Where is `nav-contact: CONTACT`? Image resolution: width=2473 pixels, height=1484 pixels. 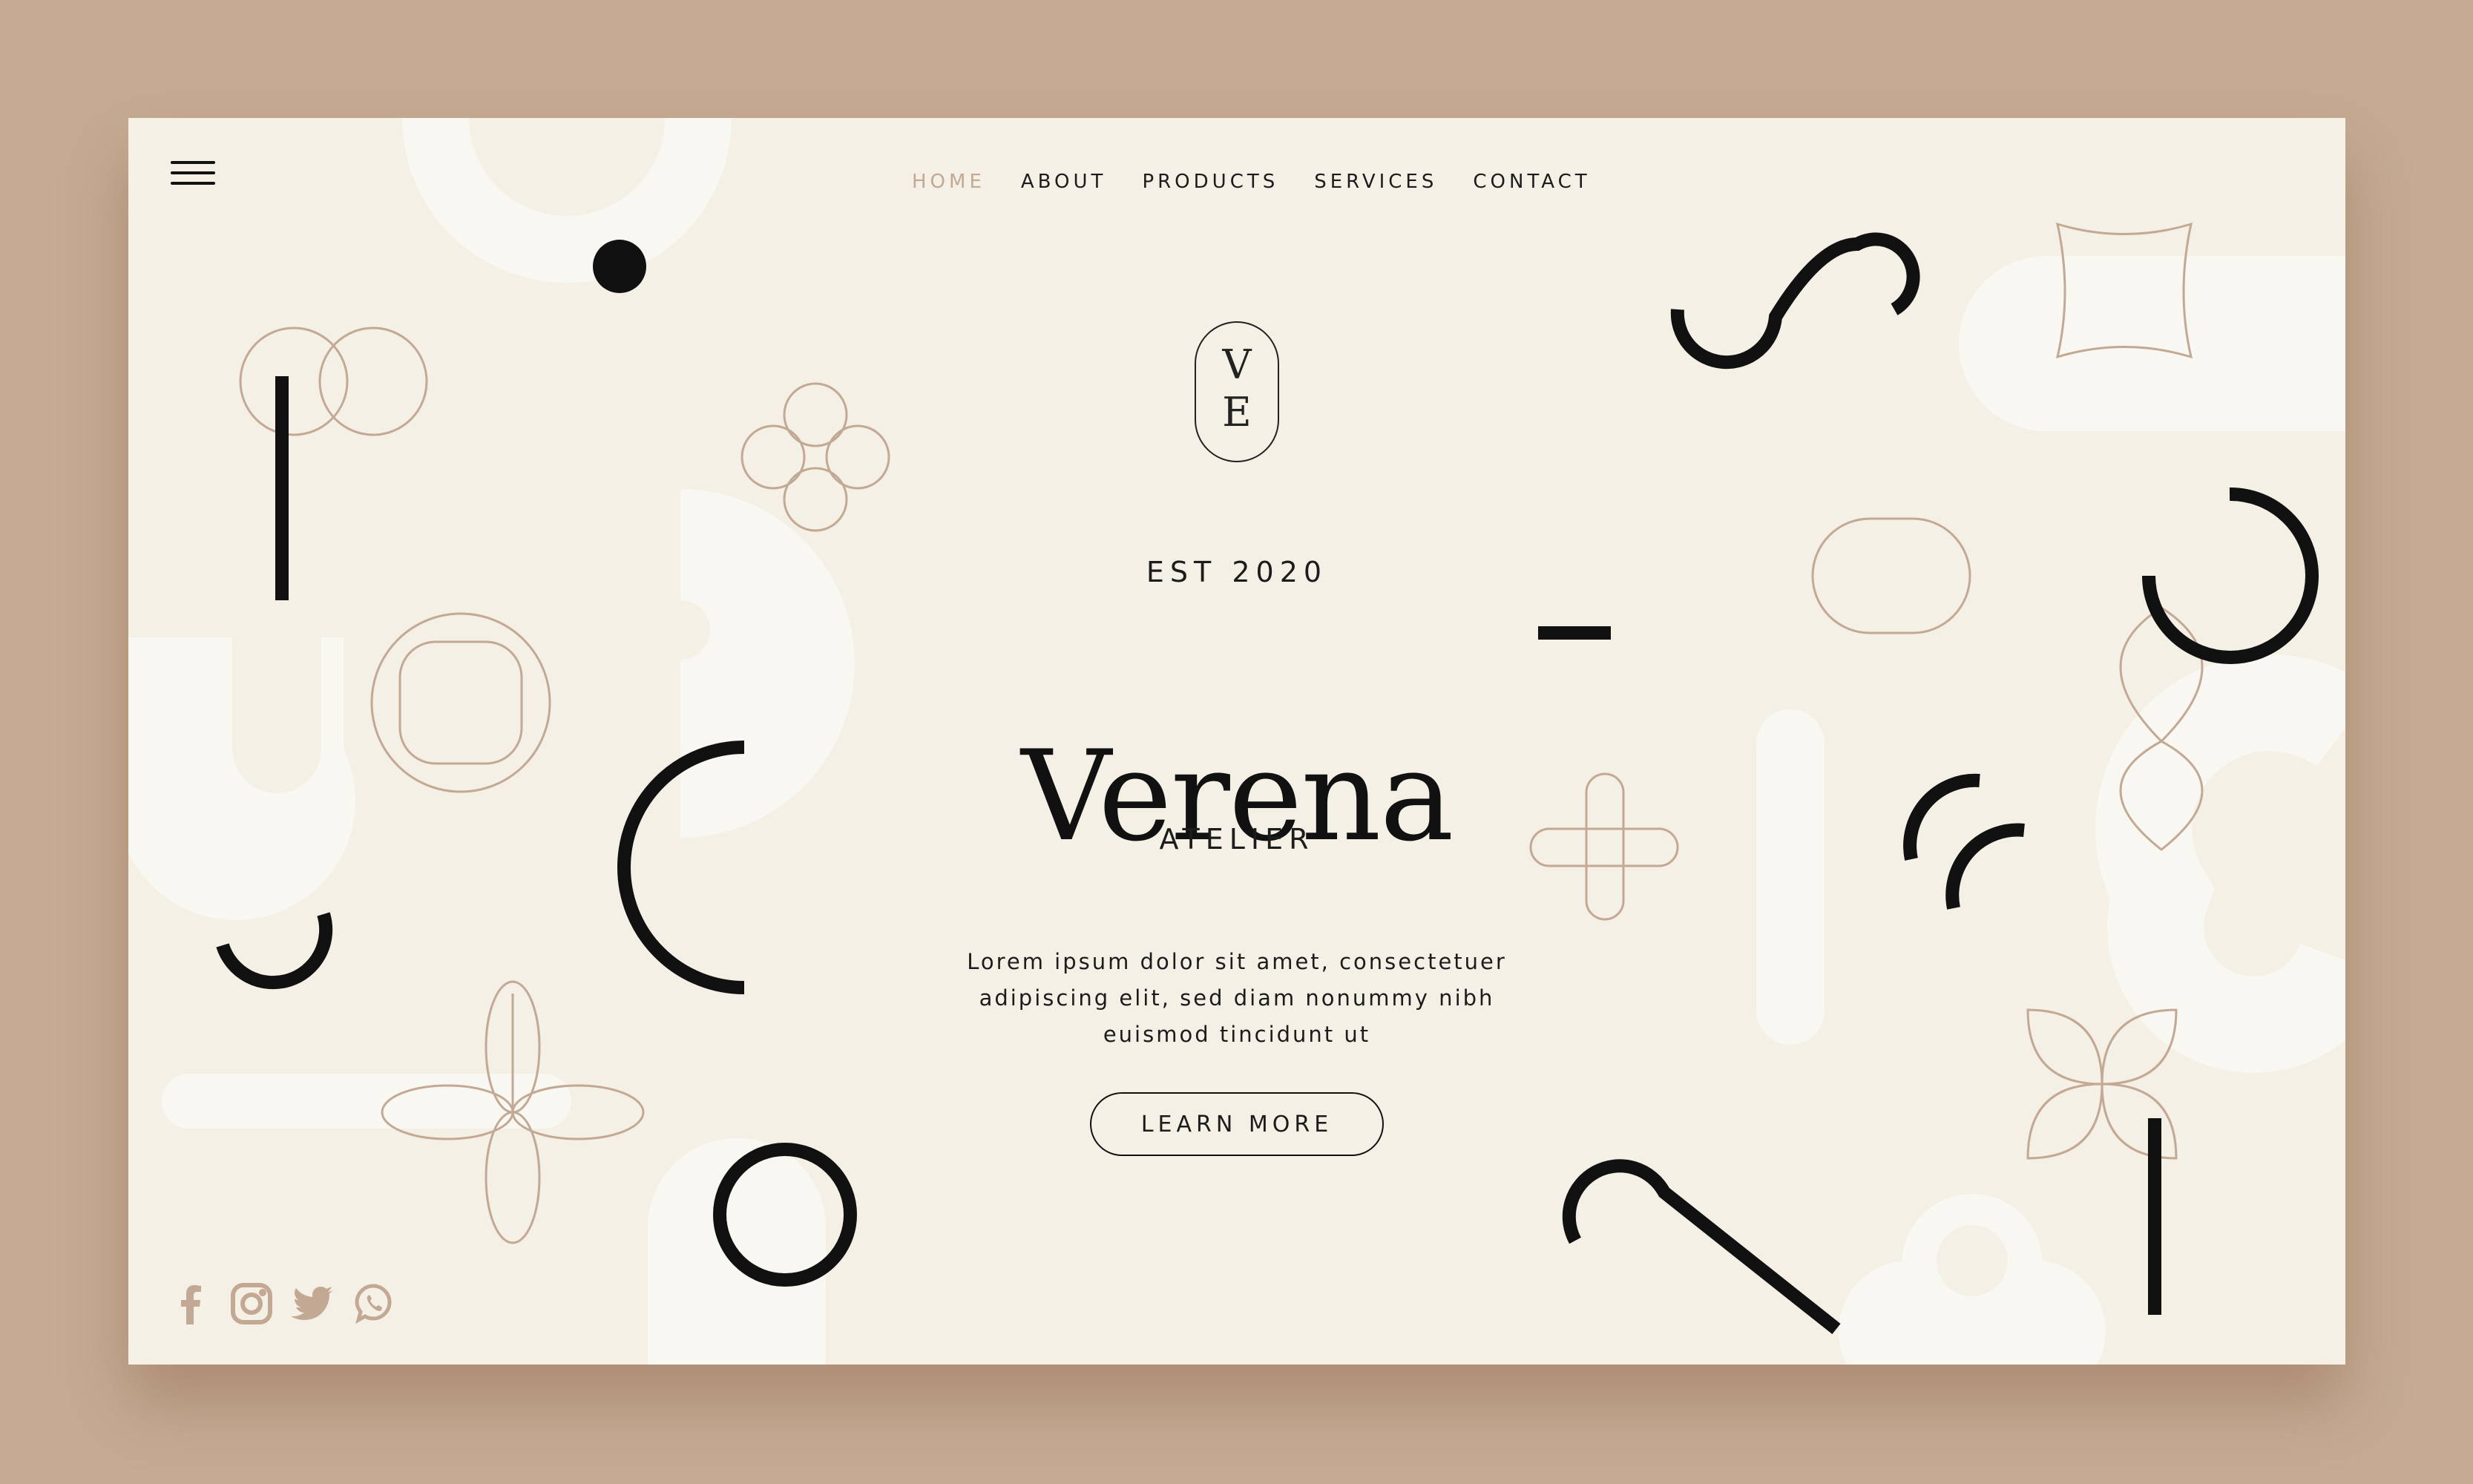 nav-contact: CONTACT is located at coordinates (1531, 182).